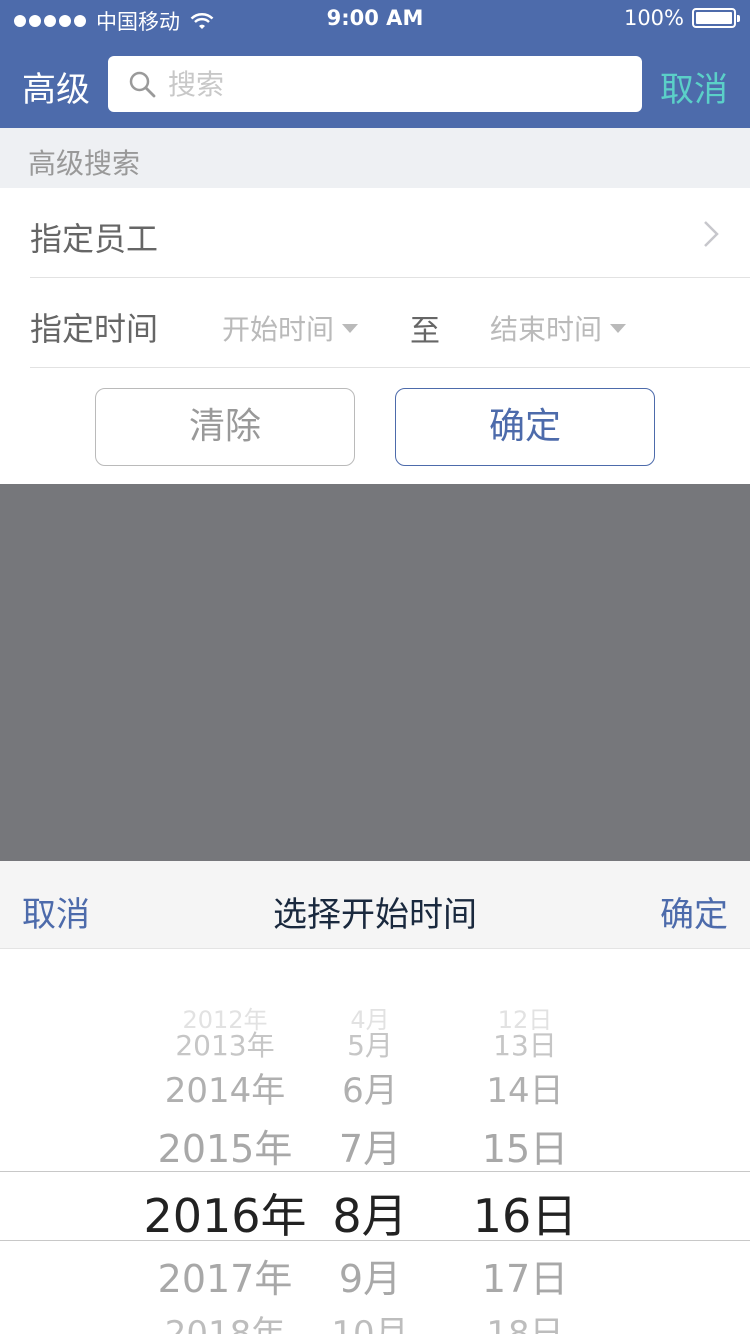 The width and height of the screenshot is (750, 1334). What do you see at coordinates (225, 427) in the screenshot?
I see `clear-button: 清除` at bounding box center [225, 427].